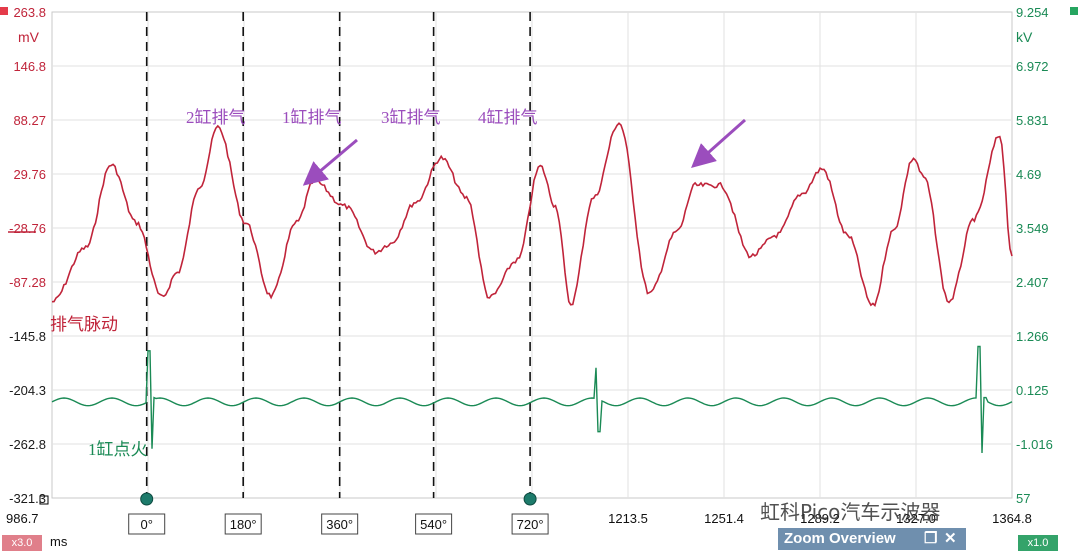  I want to click on x-tick-label: 1251.4, so click(724, 518).